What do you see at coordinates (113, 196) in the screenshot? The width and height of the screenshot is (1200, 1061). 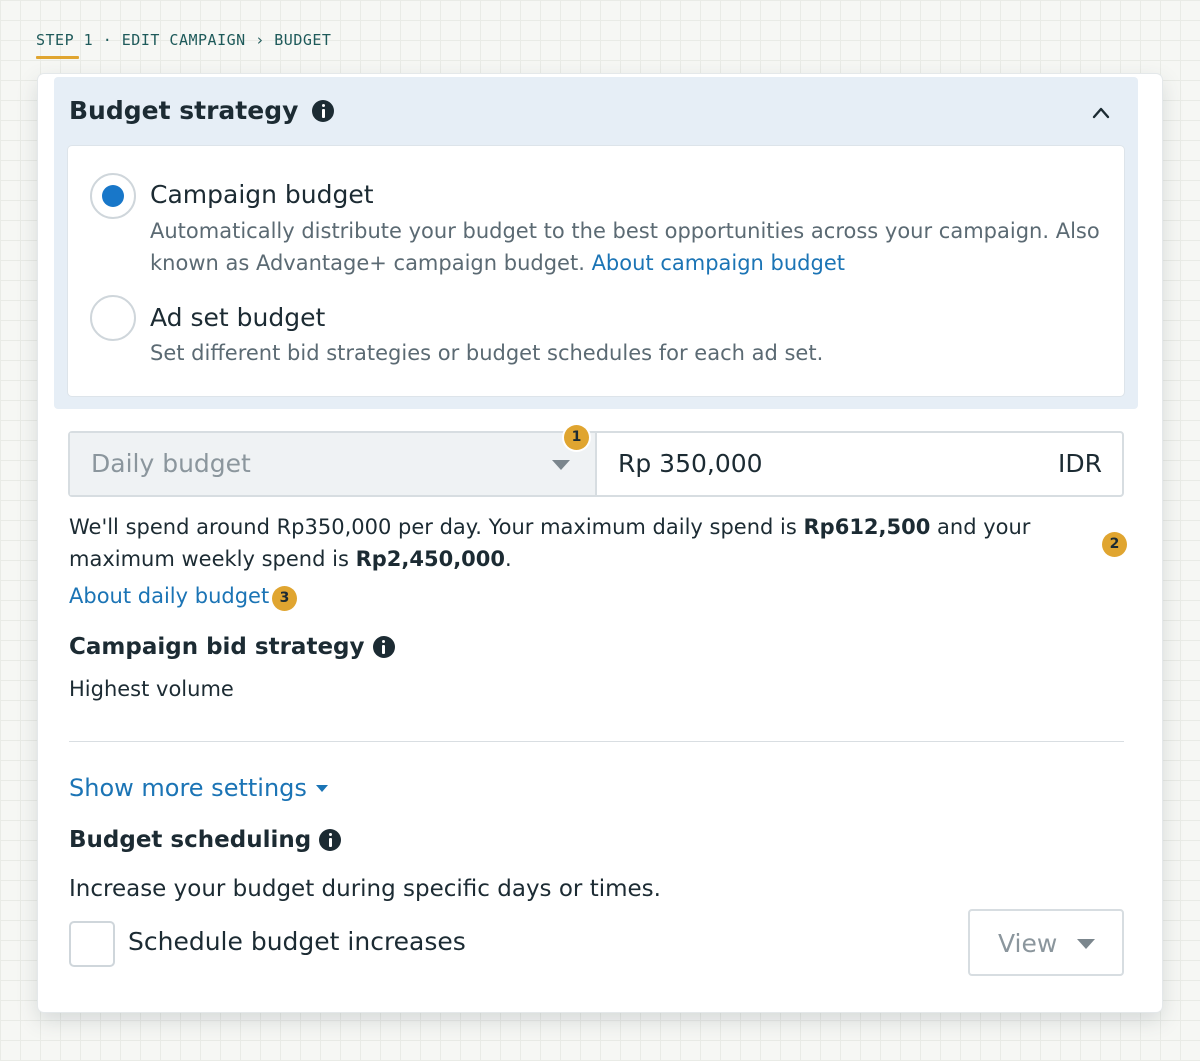 I see `campaign-budget-radio` at bounding box center [113, 196].